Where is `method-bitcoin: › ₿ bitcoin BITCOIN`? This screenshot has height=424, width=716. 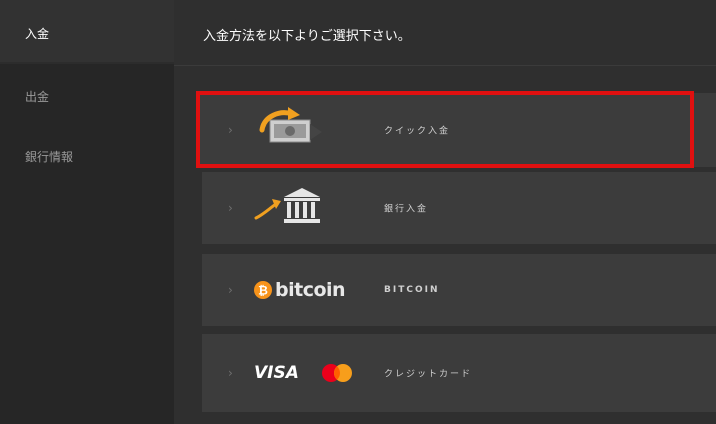 method-bitcoin: › ₿ bitcoin BITCOIN is located at coordinates (459, 290).